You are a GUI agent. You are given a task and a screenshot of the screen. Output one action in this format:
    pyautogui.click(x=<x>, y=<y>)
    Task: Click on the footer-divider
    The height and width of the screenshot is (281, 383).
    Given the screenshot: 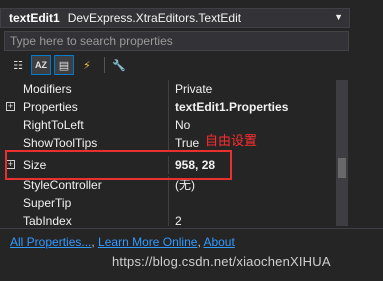 What is the action you would take?
    pyautogui.click(x=191, y=228)
    